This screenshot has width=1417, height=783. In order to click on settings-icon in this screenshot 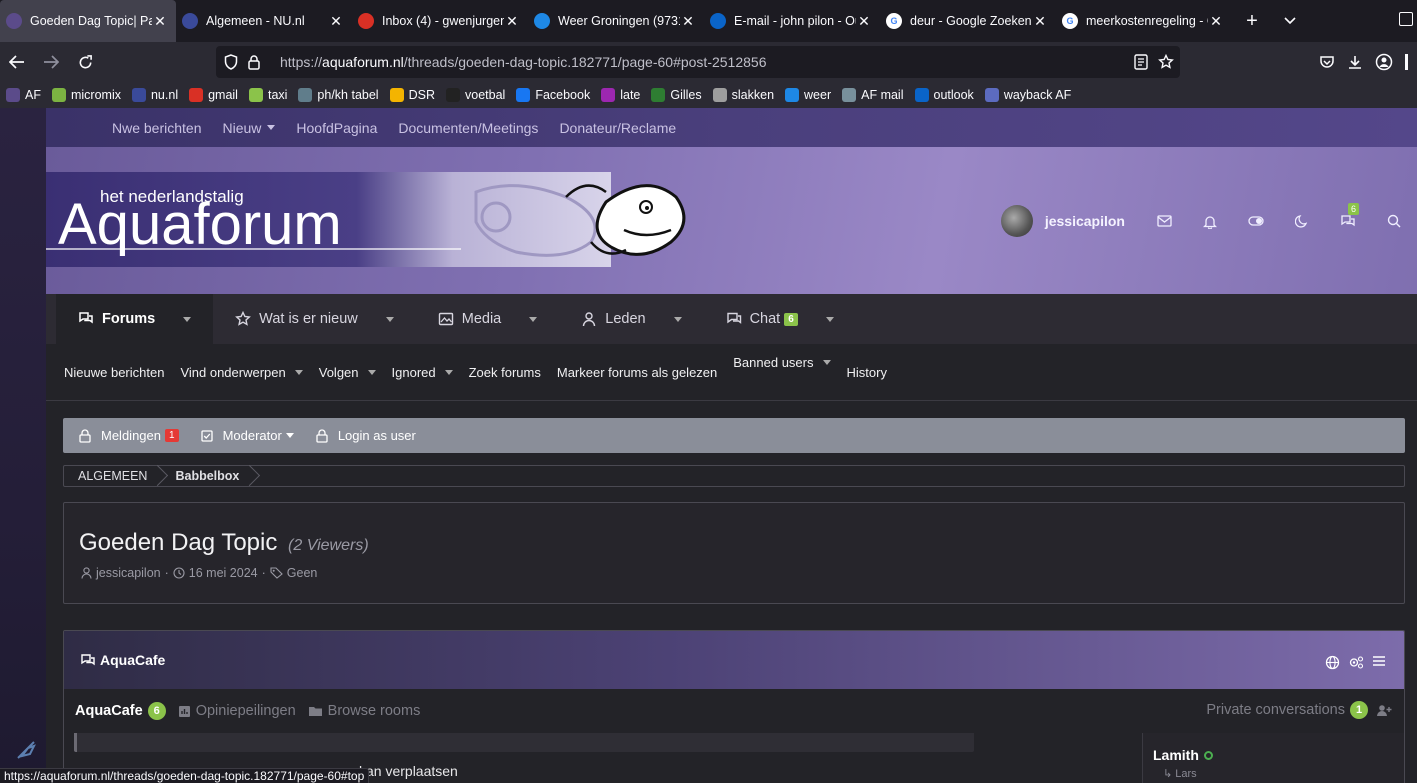, I will do `click(1356, 662)`.